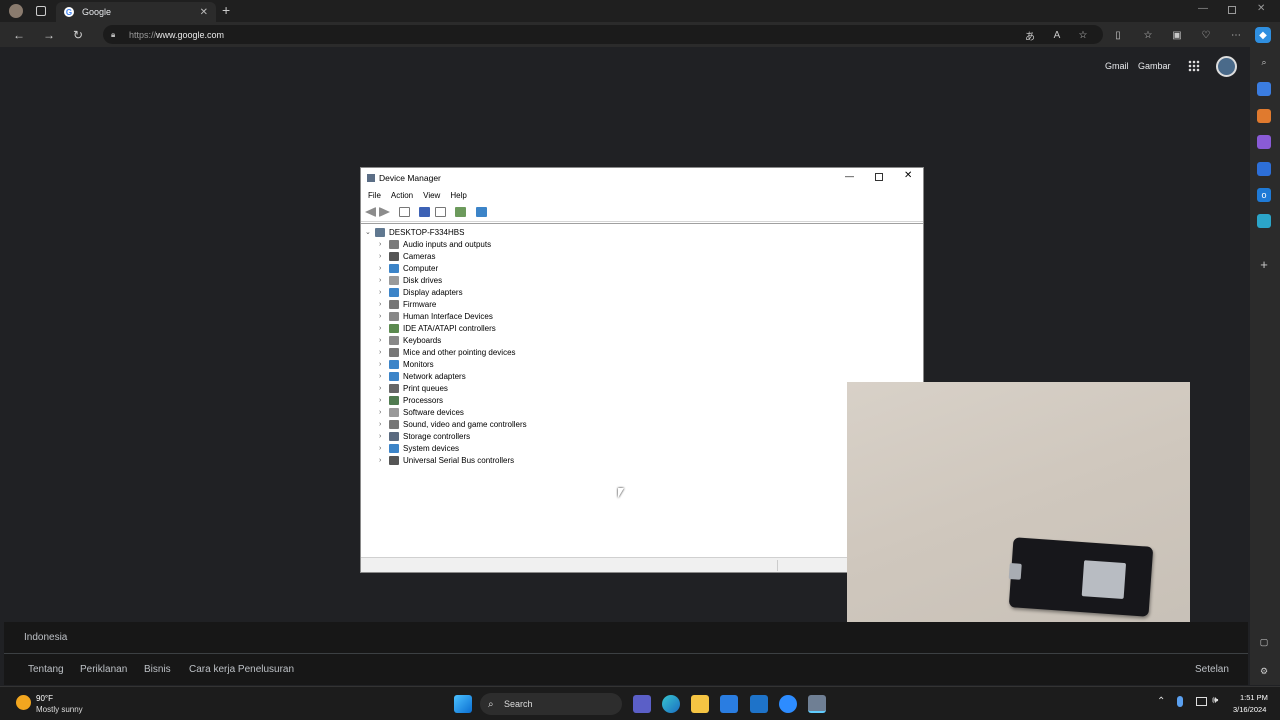 The image size is (1280, 720). What do you see at coordinates (440, 212) in the screenshot?
I see `properties-icon` at bounding box center [440, 212].